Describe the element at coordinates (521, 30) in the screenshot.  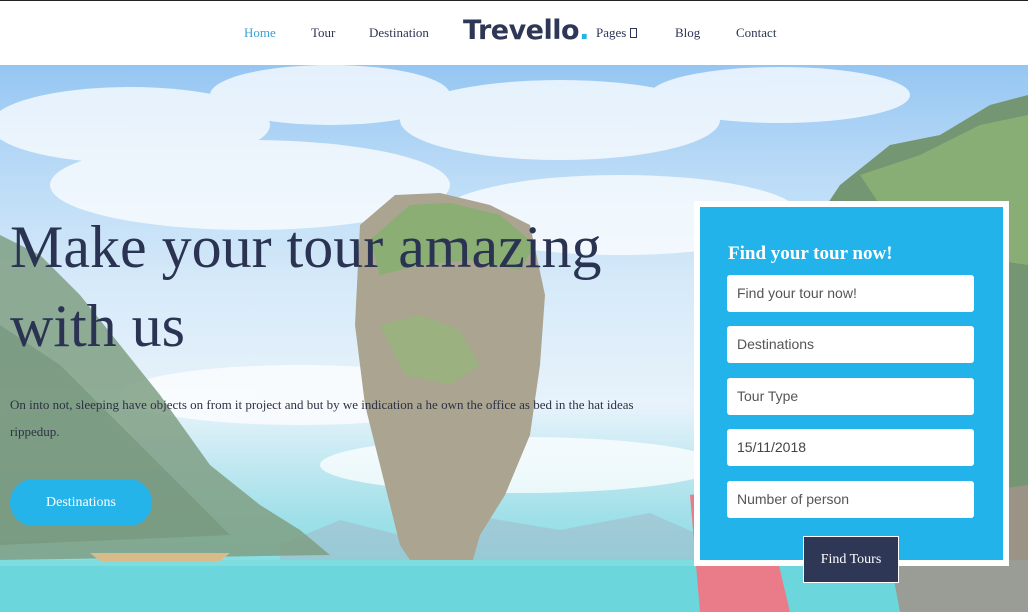
I see `logo-text: Trevello` at that location.